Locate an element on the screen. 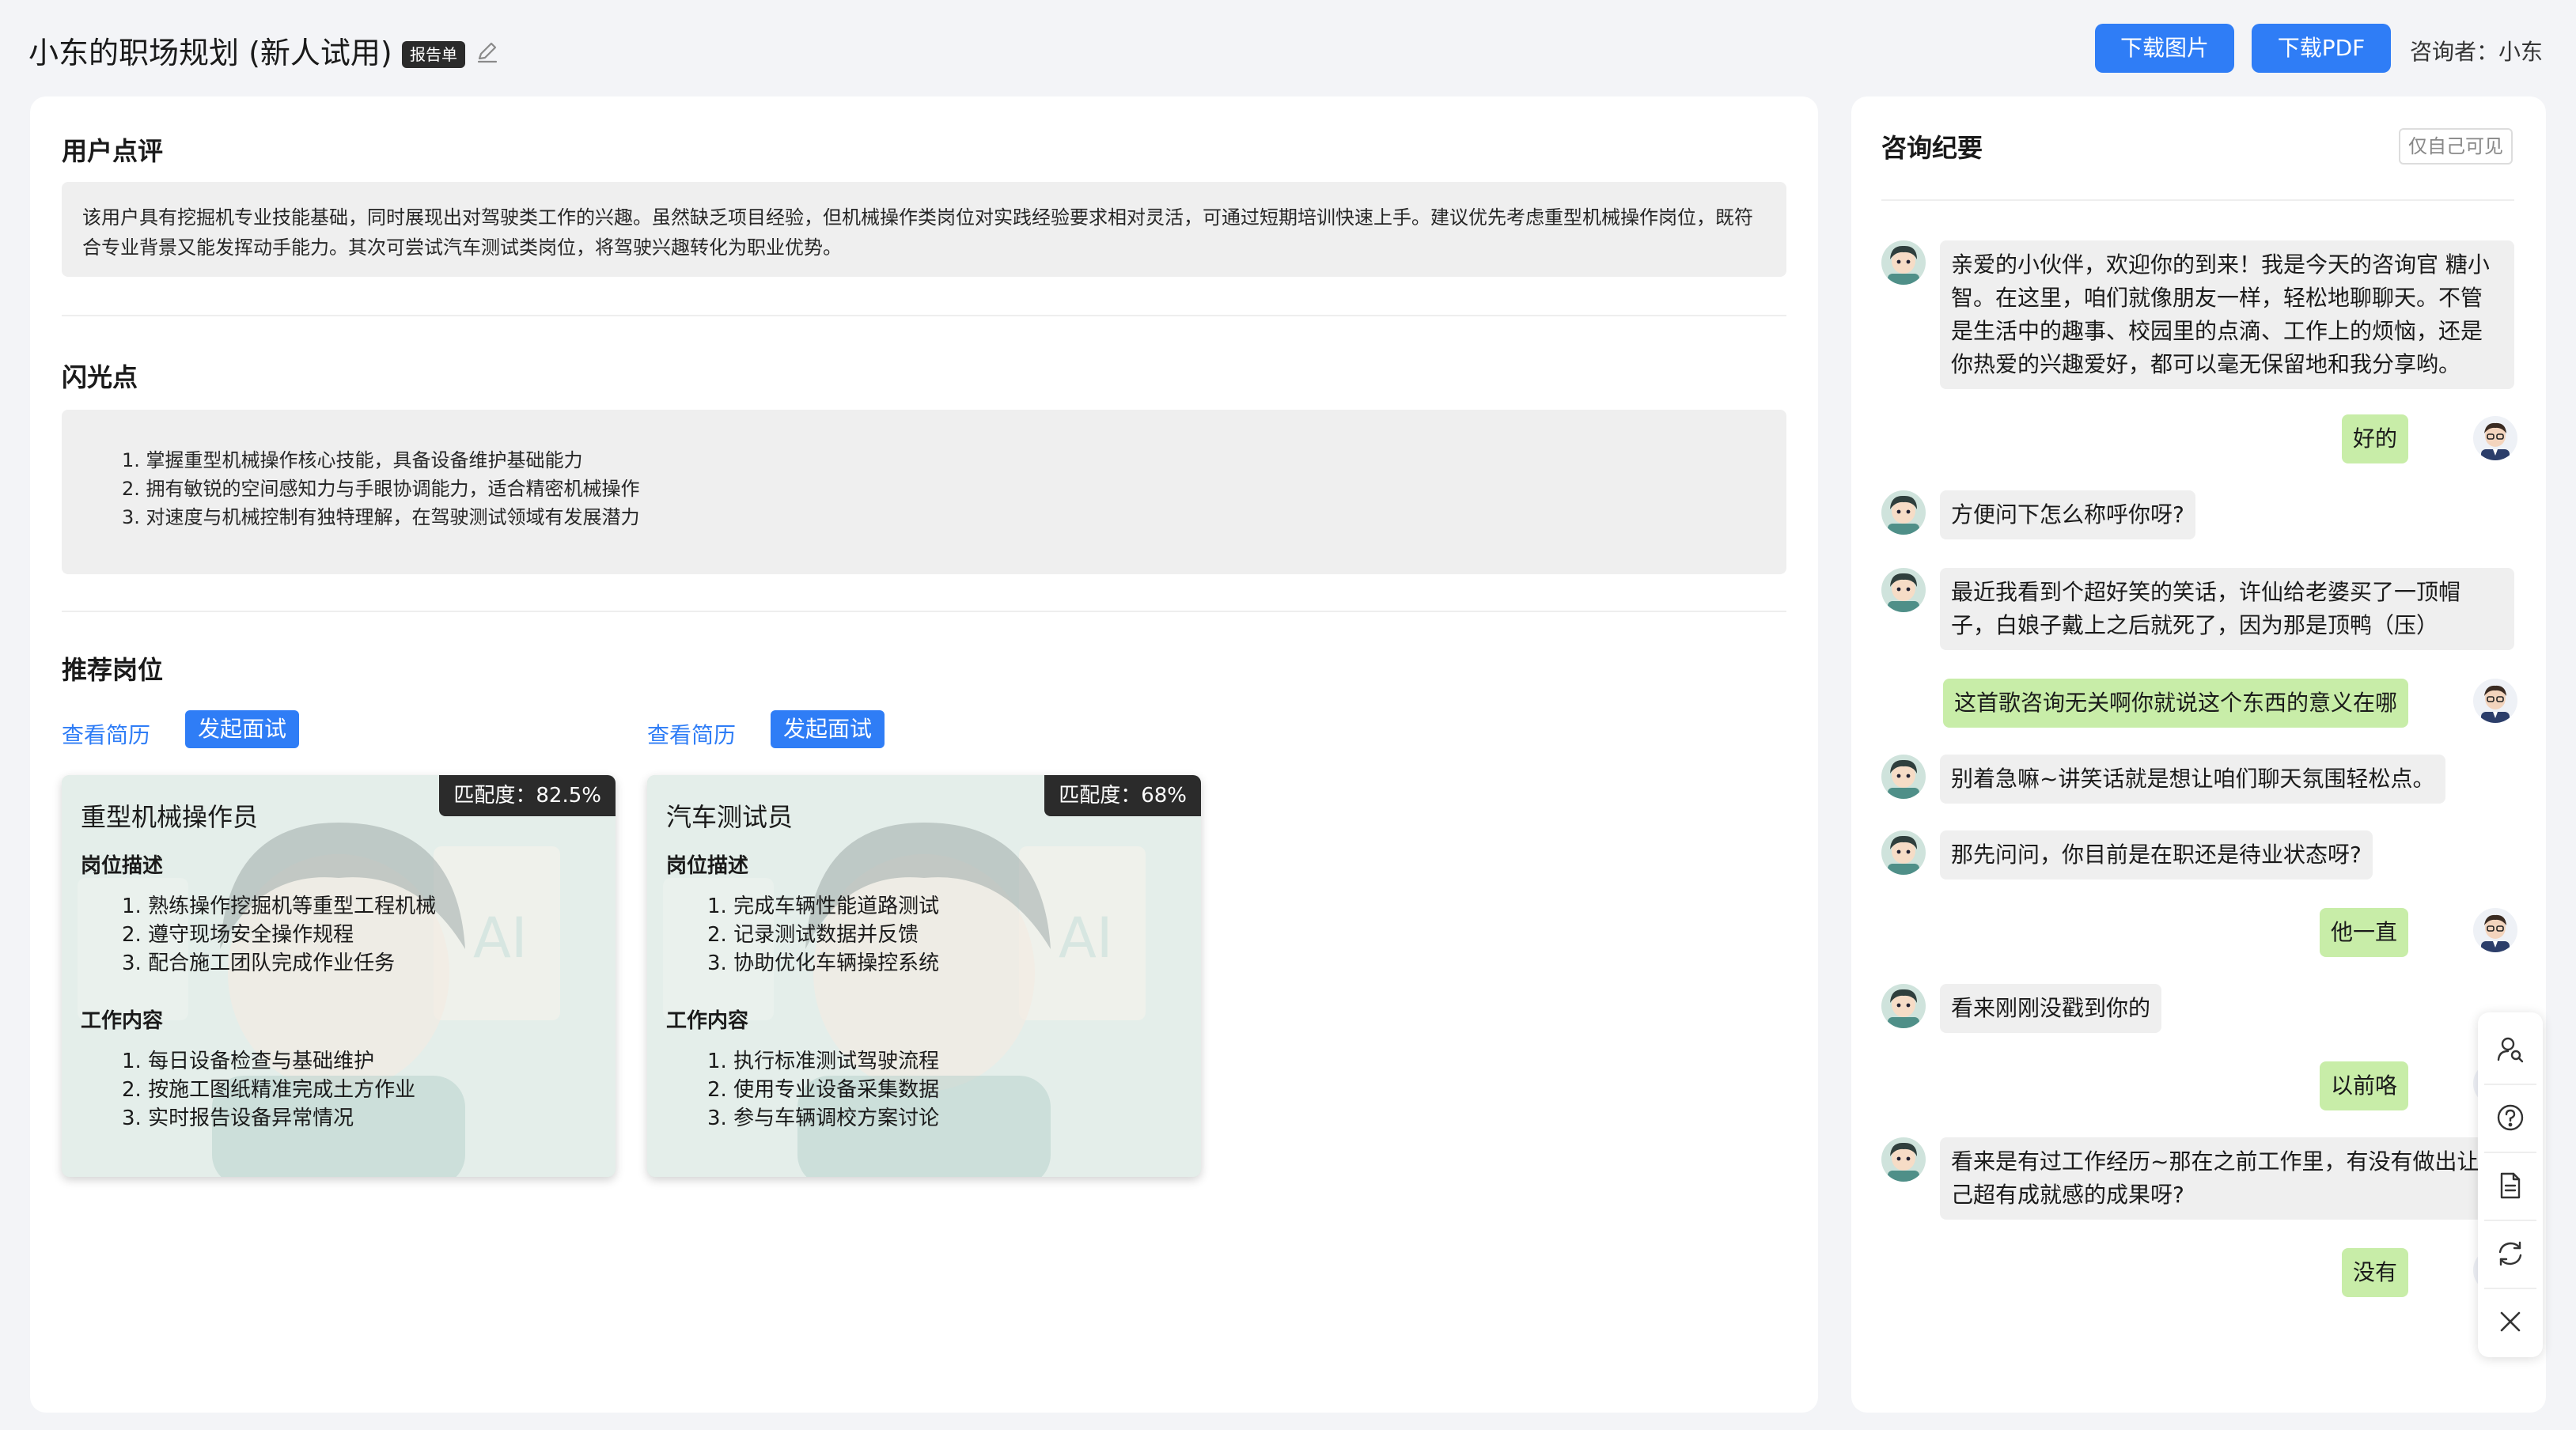  jobs-title: 推荐岗位 is located at coordinates (113, 670).